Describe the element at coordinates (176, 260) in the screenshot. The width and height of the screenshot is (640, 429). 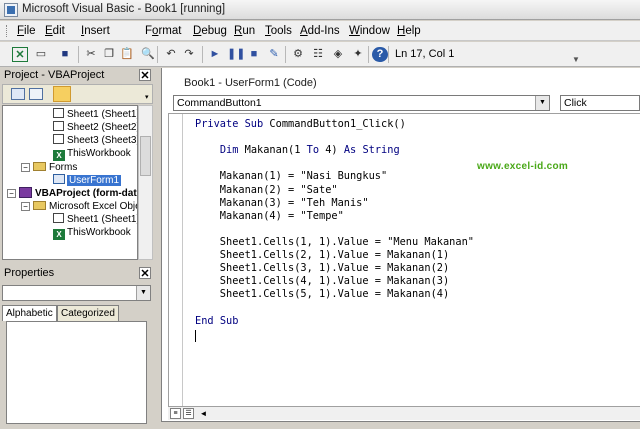
I see `code-margin-indicator-bar` at that location.